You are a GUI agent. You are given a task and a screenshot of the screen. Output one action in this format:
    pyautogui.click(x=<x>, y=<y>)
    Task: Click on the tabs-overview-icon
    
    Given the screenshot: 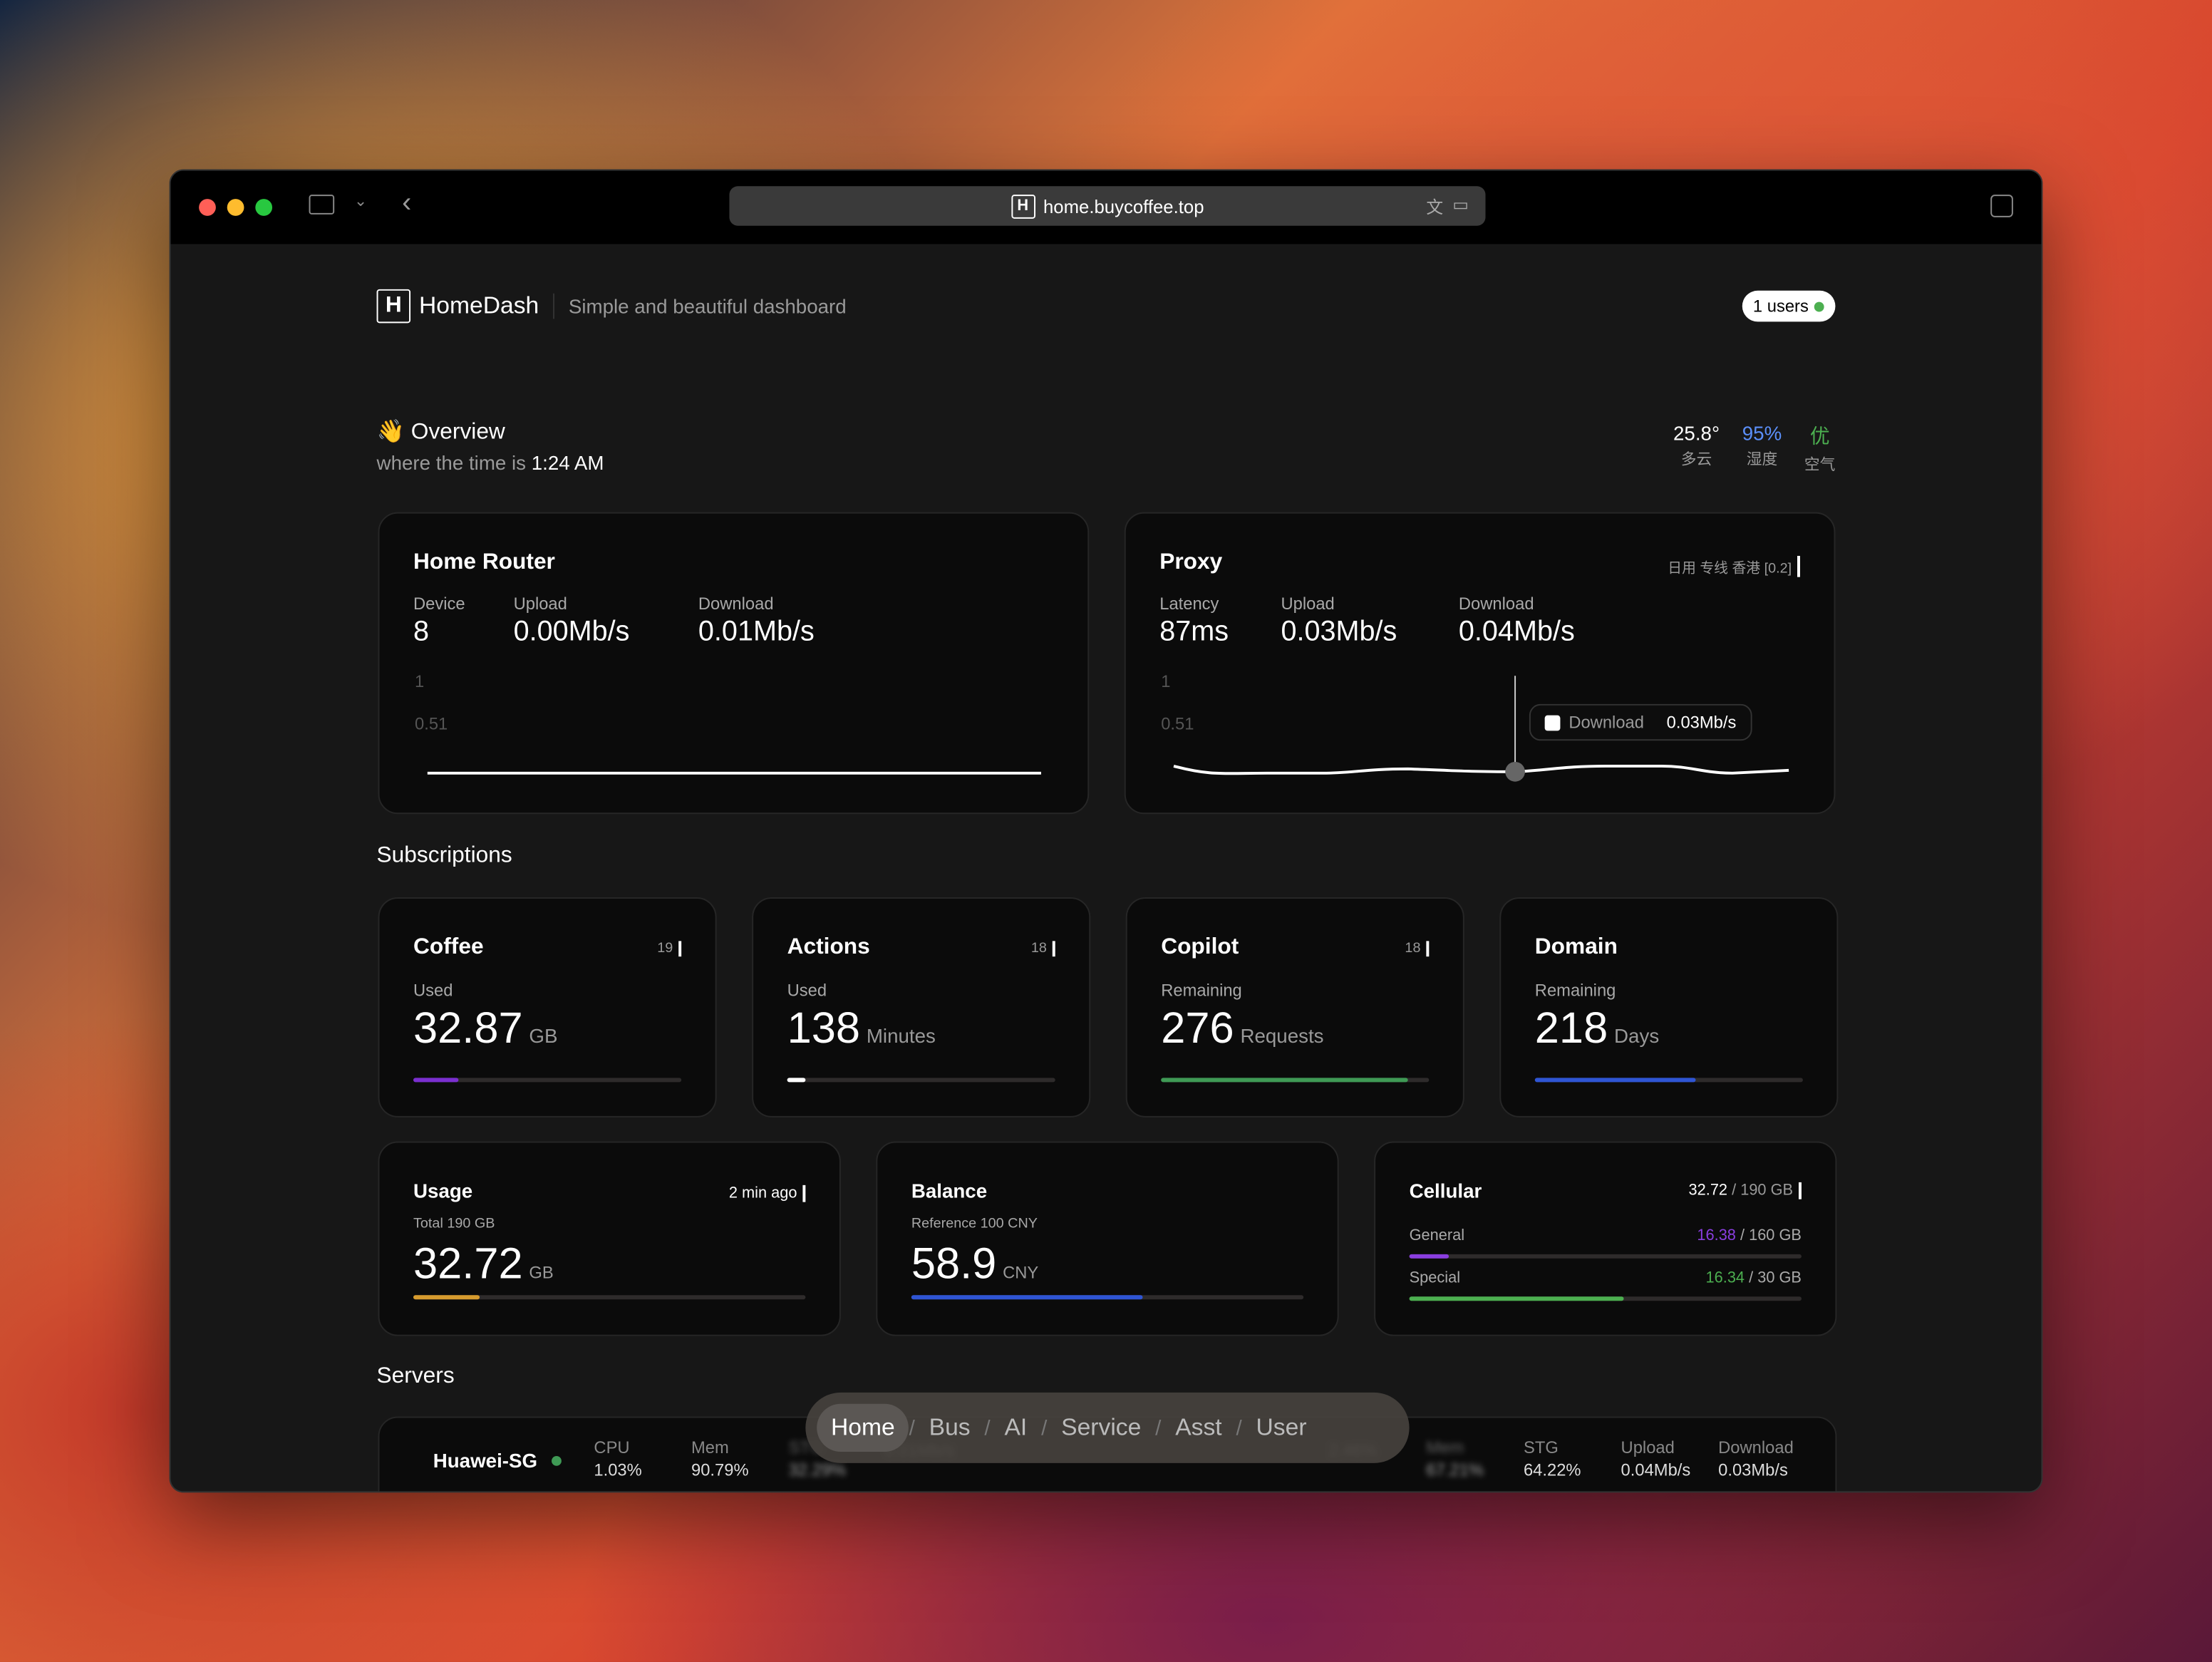 What is the action you would take?
    pyautogui.click(x=2001, y=206)
    